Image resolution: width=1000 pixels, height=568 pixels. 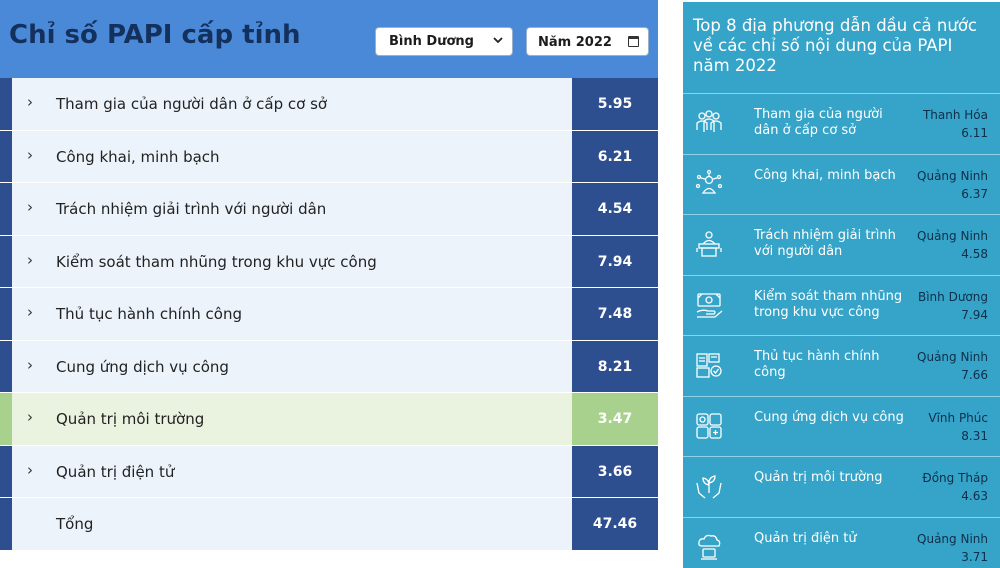 What do you see at coordinates (825, 175) in the screenshot?
I see `item-label: Công khai, minh bạch` at bounding box center [825, 175].